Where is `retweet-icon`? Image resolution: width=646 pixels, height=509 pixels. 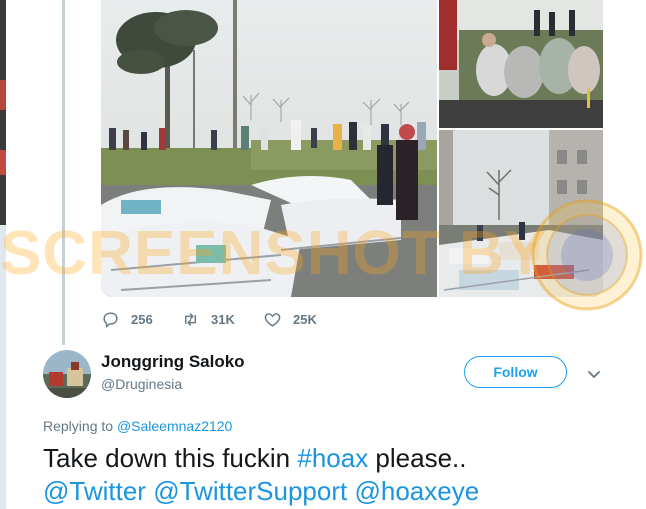 retweet-icon is located at coordinates (190, 319).